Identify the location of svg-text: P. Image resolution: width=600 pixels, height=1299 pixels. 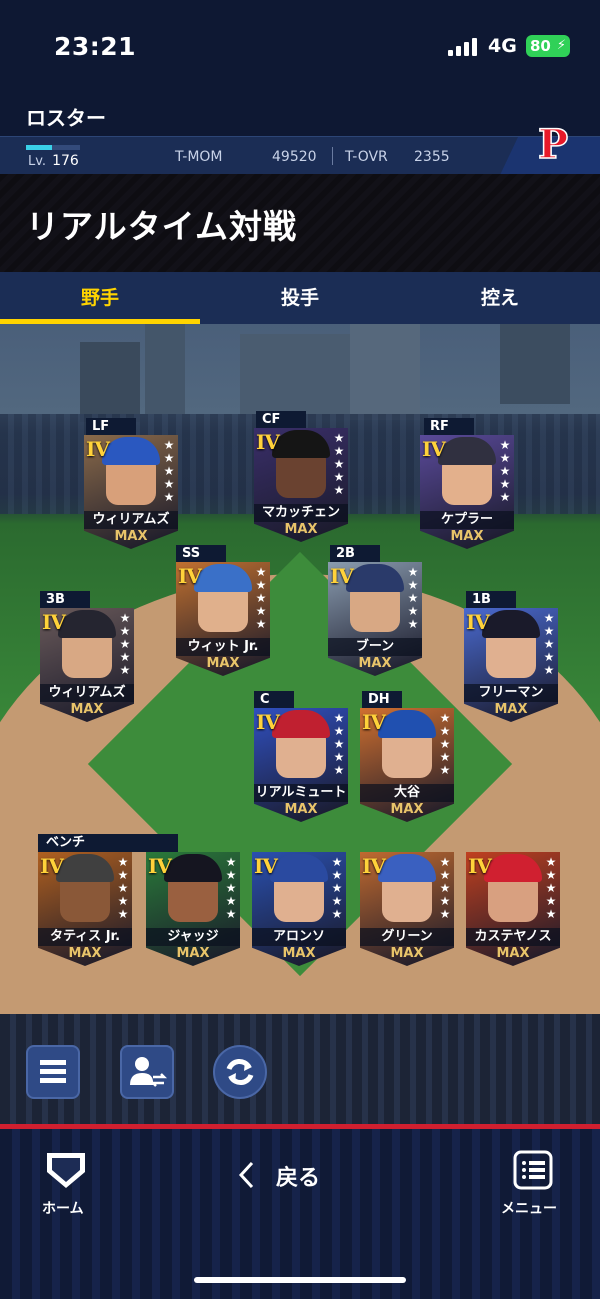
(553, 144).